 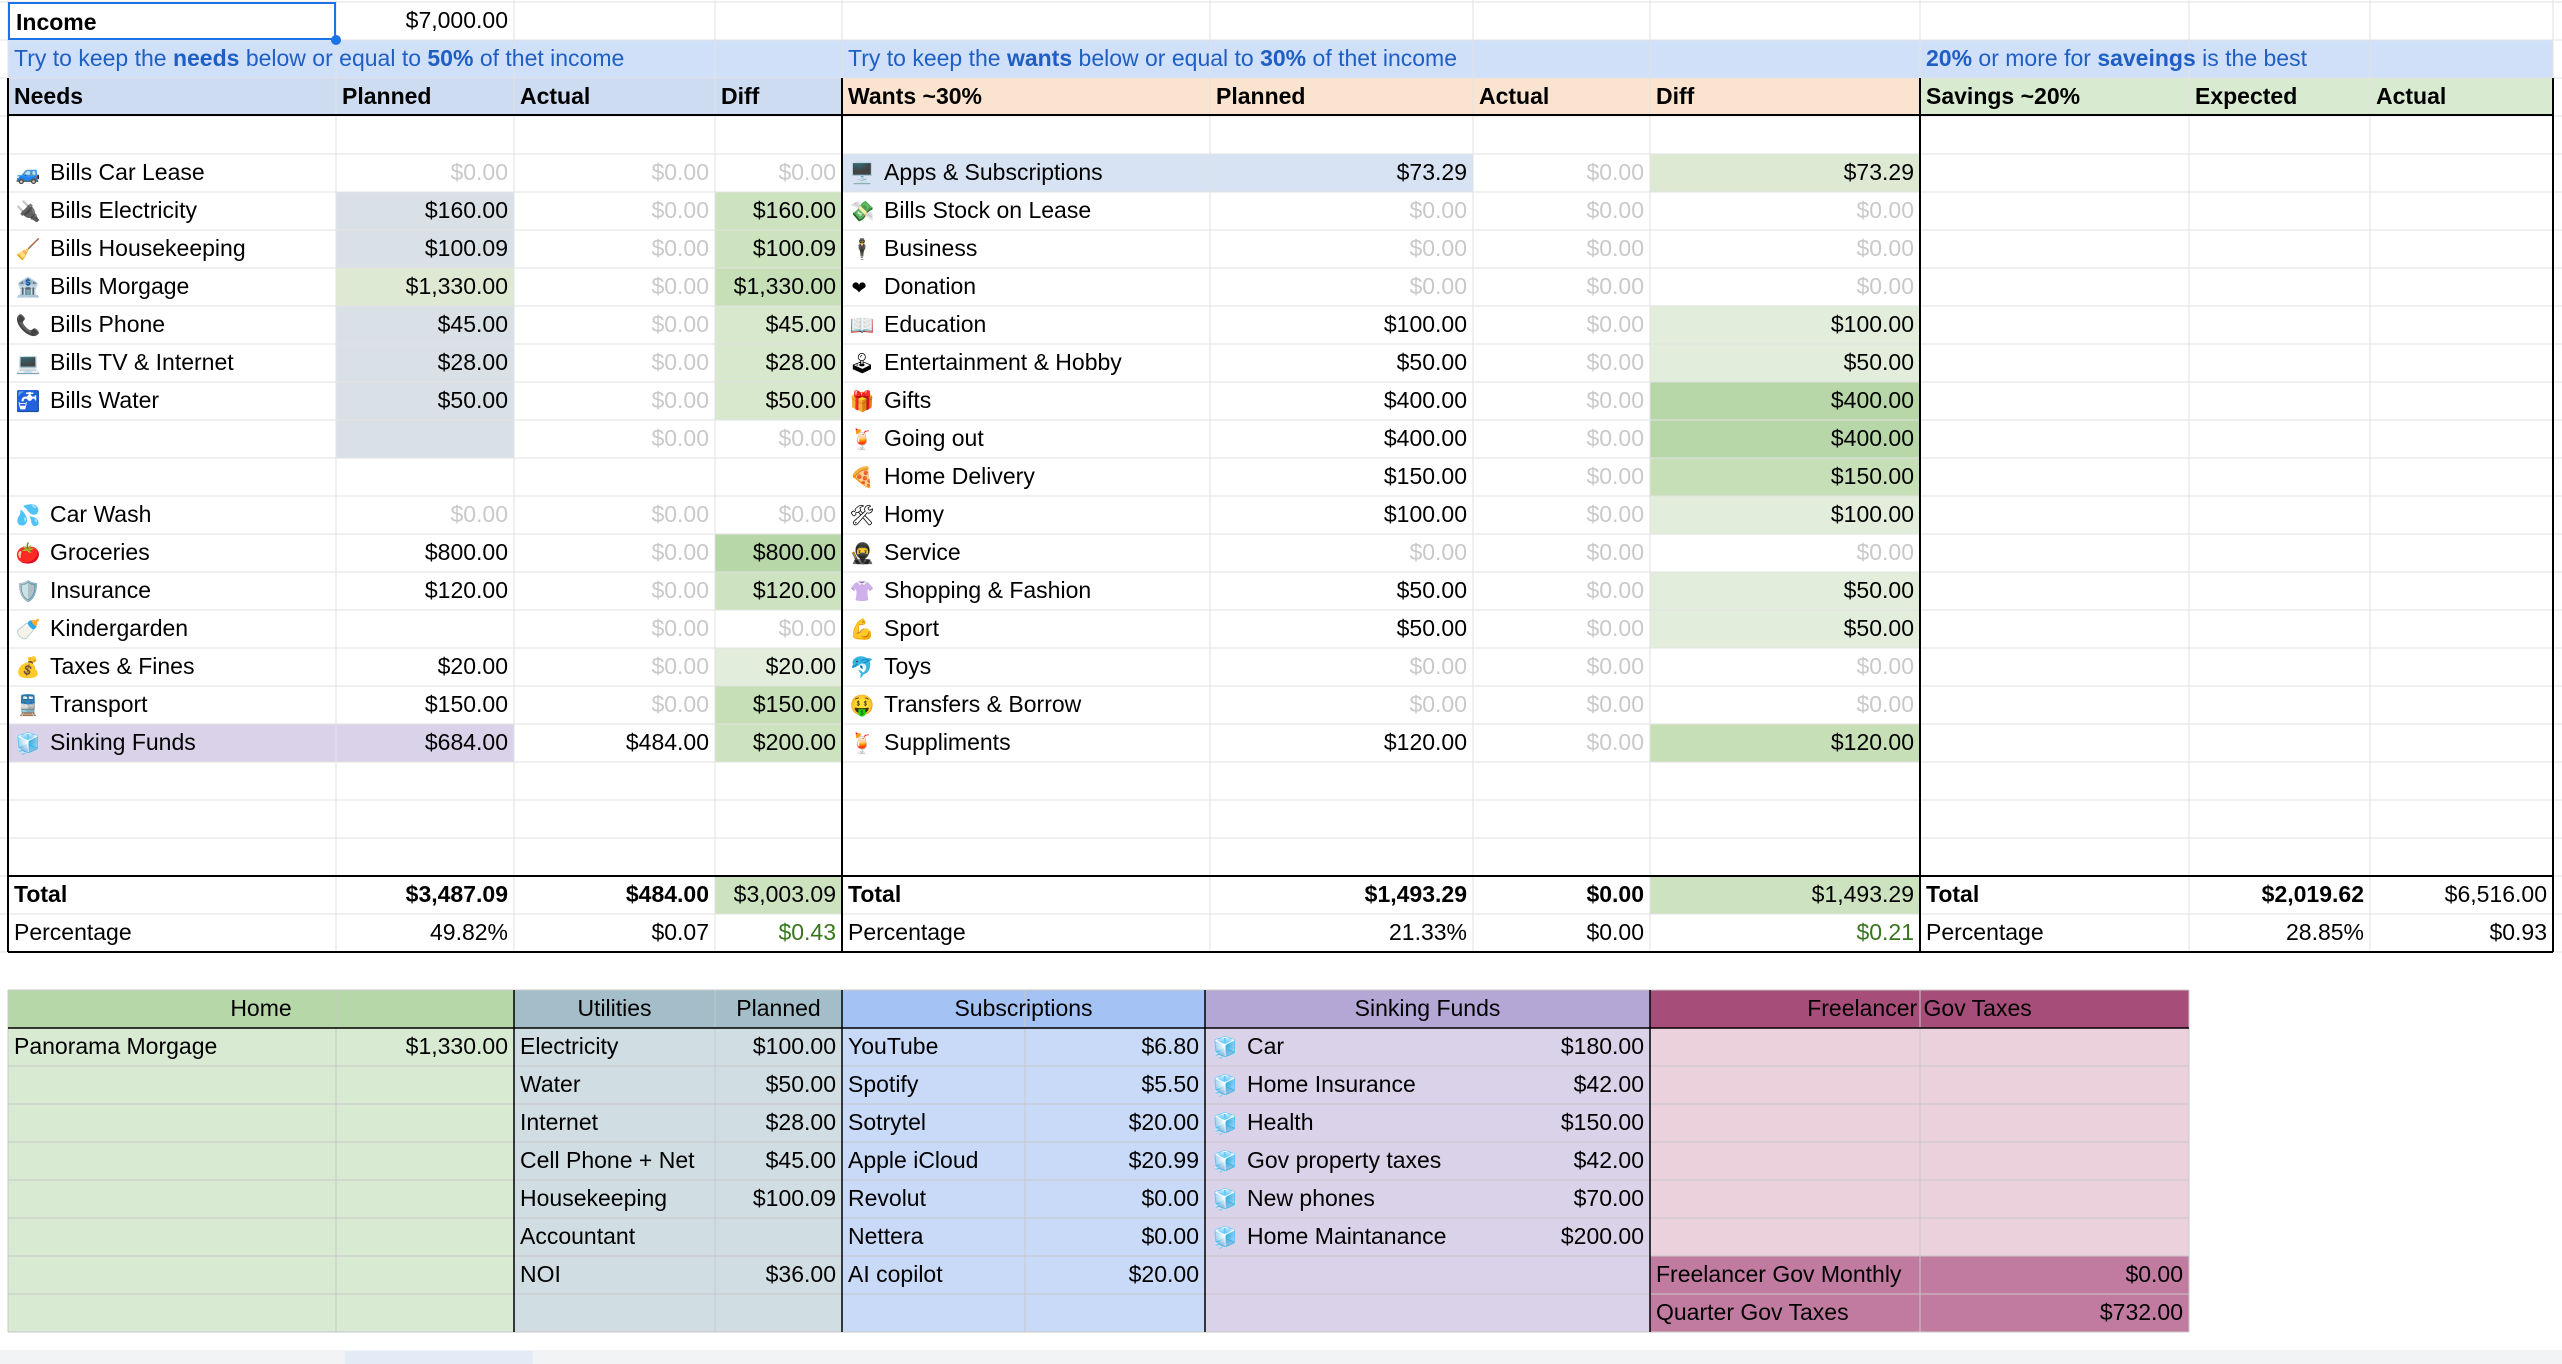 What do you see at coordinates (172, 743) in the screenshot?
I see `needs-category: 🧊 Sinking Funds` at bounding box center [172, 743].